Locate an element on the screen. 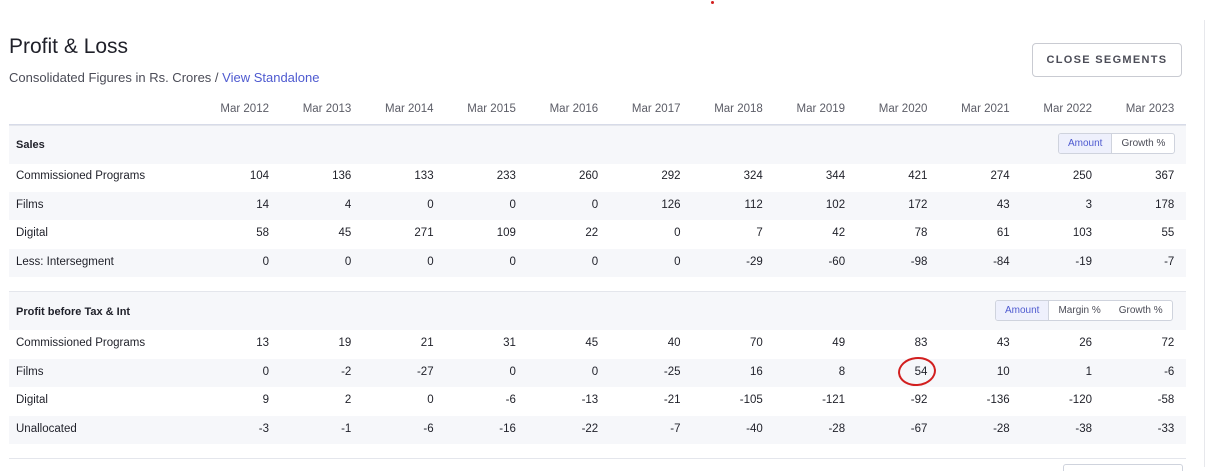  table-cell: 3 is located at coordinates (1088, 204).